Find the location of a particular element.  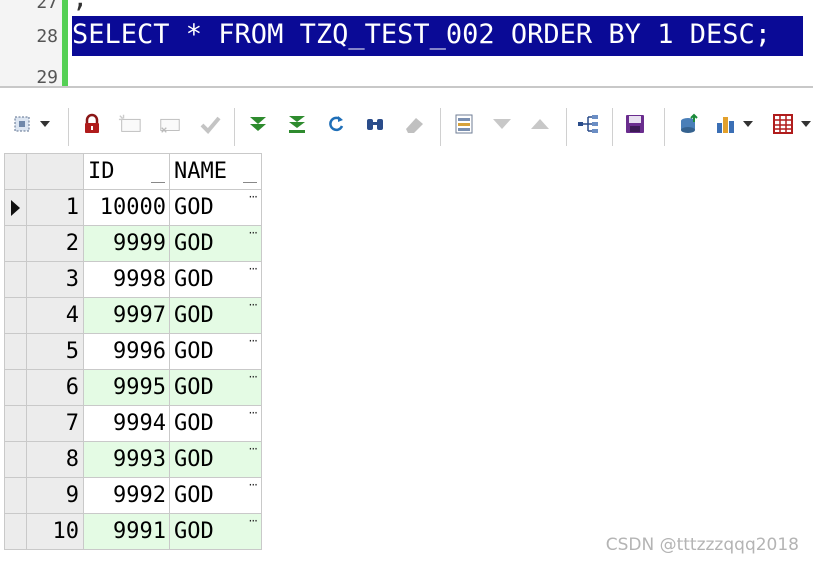

current-row-arrow-icon is located at coordinates (15, 207).